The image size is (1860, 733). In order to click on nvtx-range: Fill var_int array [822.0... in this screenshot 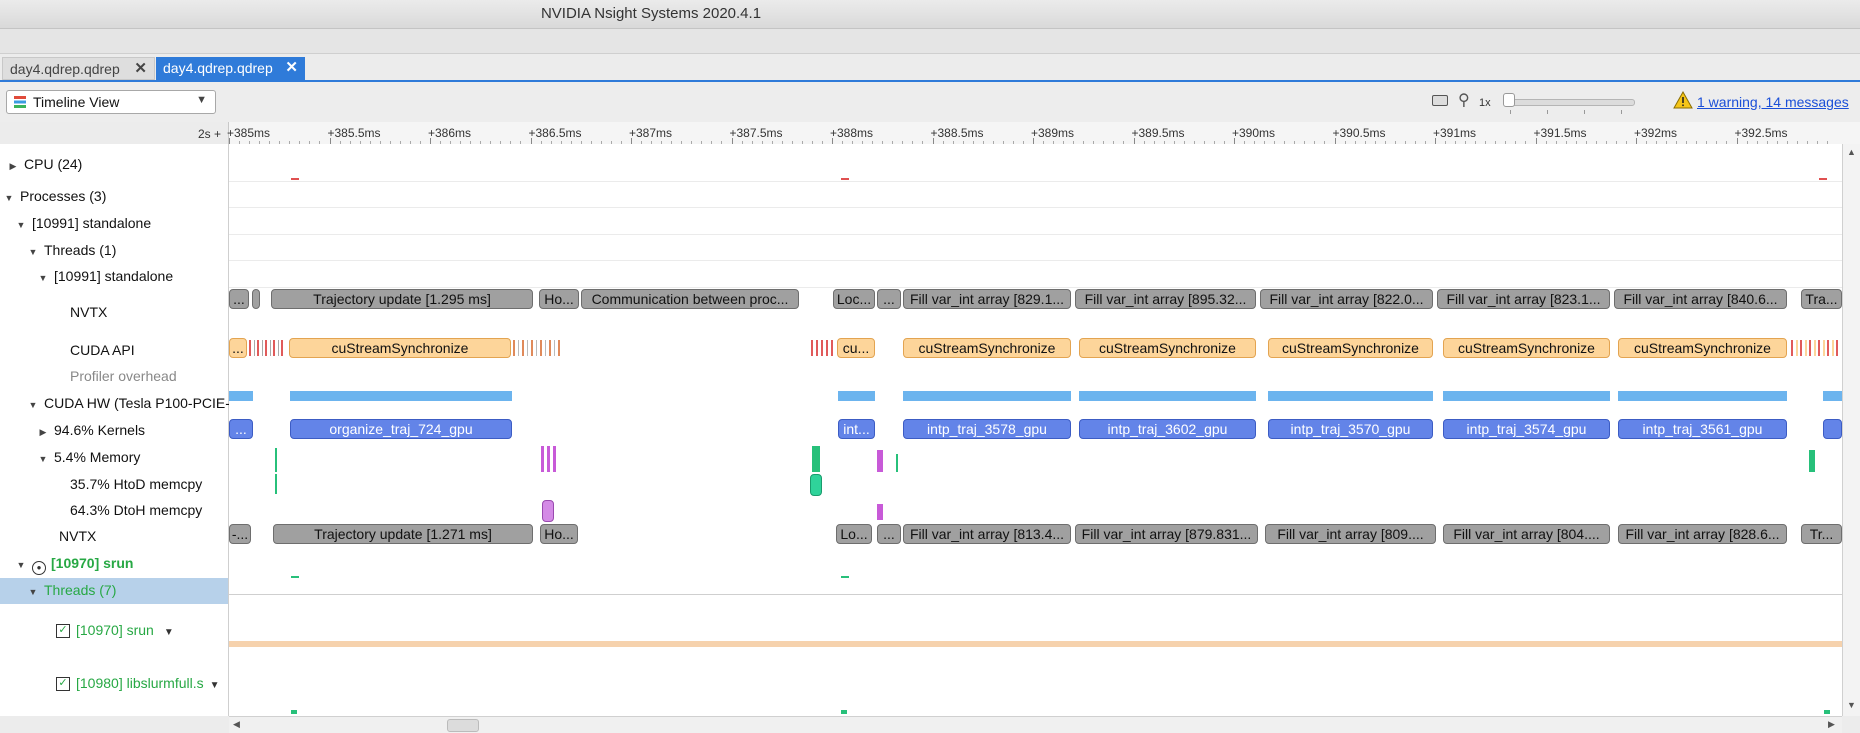, I will do `click(1346, 299)`.